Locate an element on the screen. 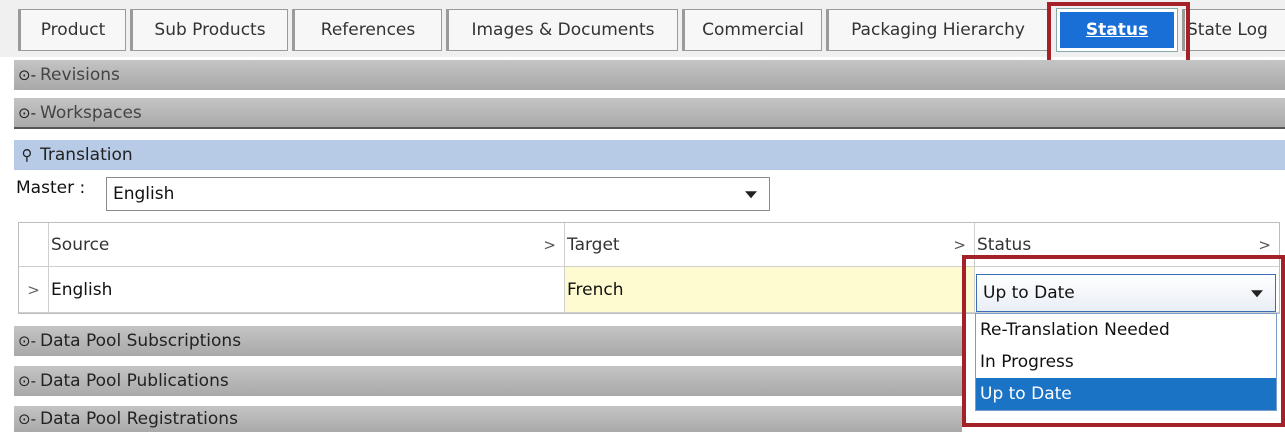  tab-state-log: State Log is located at coordinates (1233, 30).